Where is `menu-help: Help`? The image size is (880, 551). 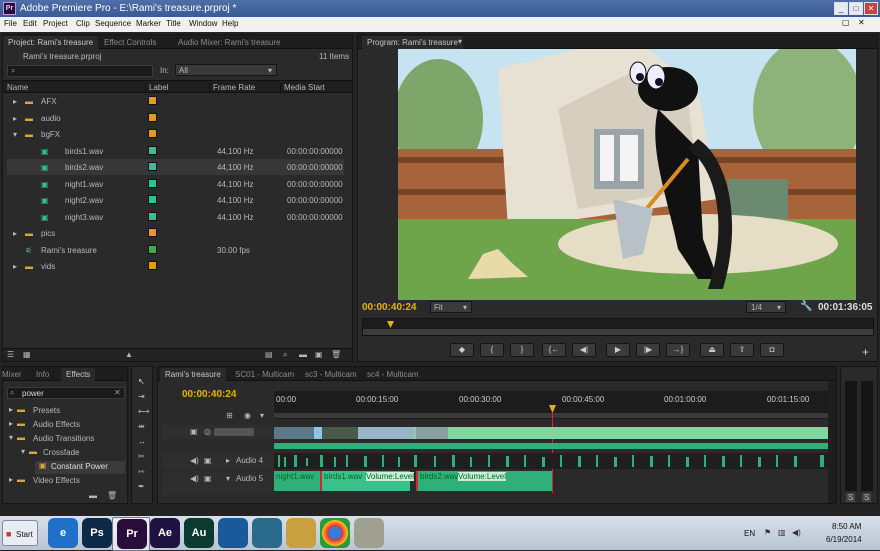 menu-help: Help is located at coordinates (230, 23).